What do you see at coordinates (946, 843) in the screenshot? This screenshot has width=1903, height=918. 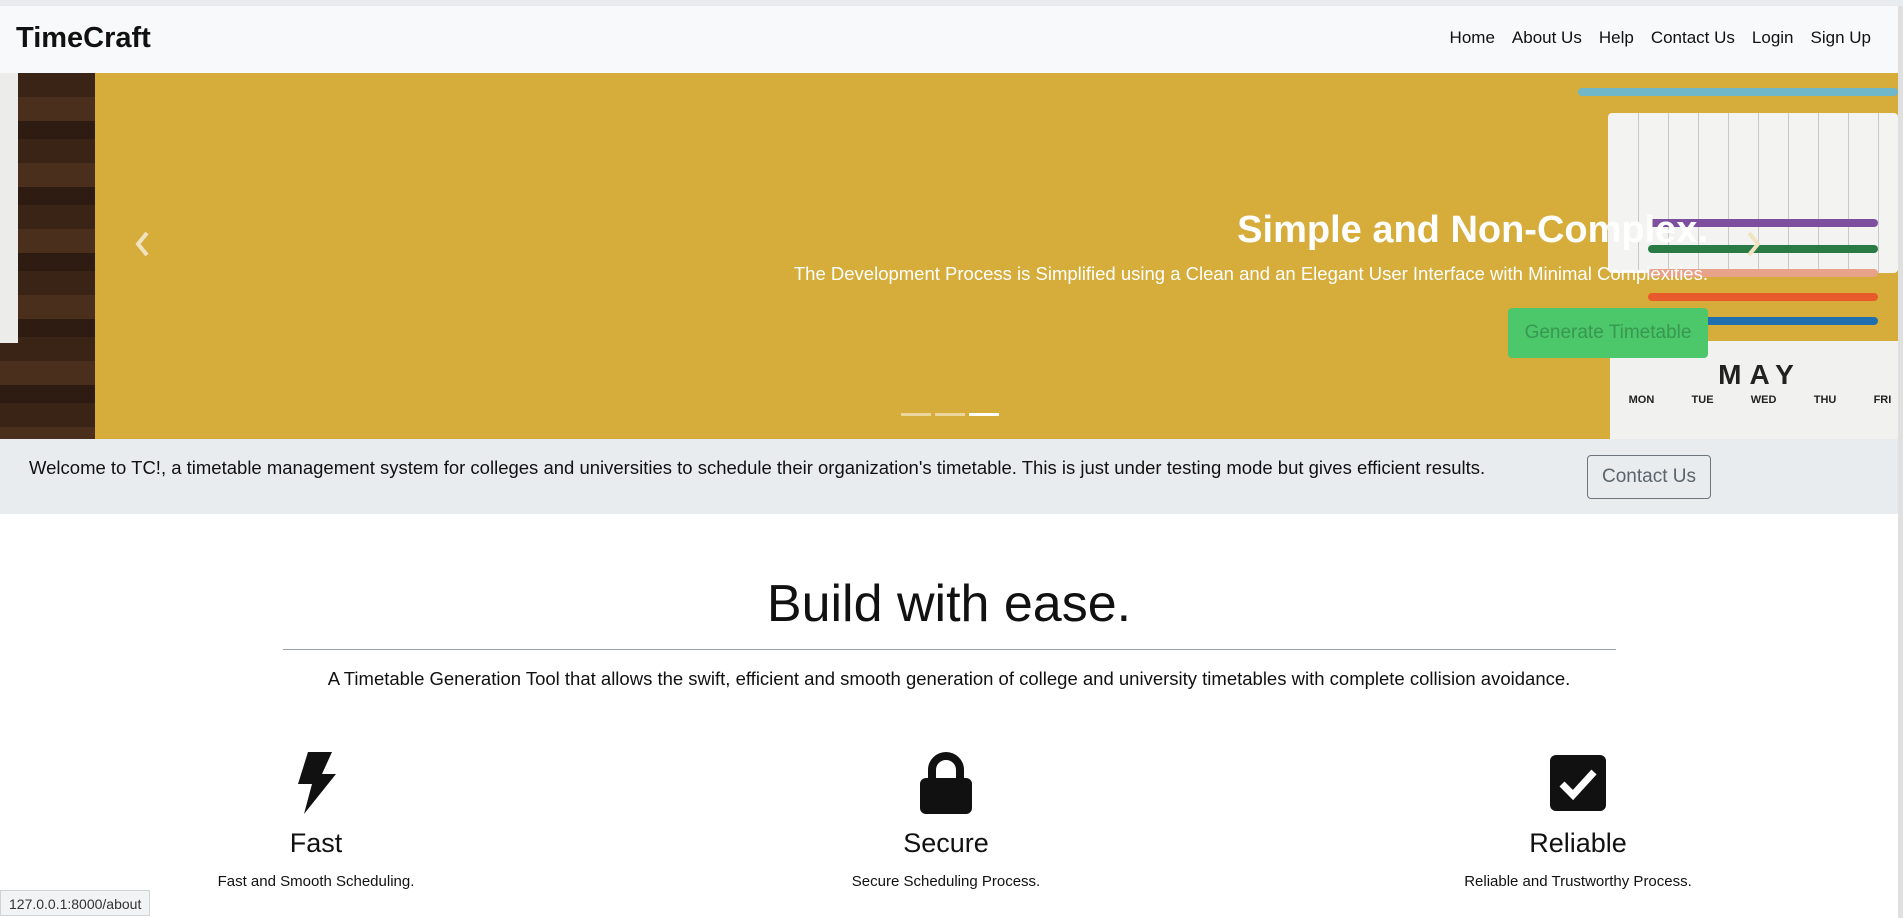 I see `feature-title: Secure` at bounding box center [946, 843].